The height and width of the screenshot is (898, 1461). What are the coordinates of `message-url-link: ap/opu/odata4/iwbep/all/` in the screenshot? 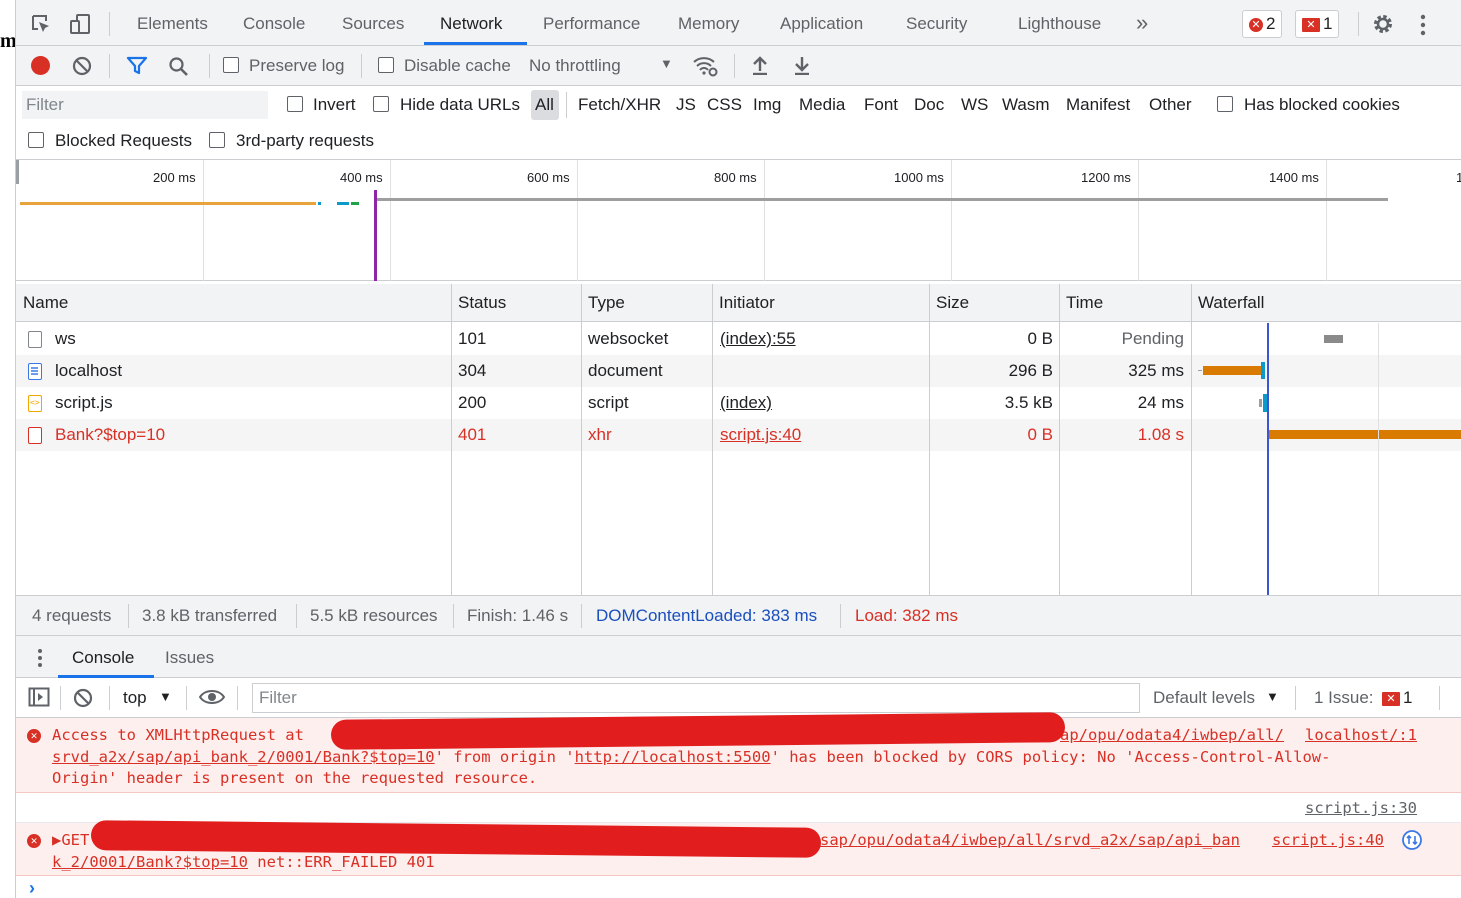 It's located at (1172, 735).